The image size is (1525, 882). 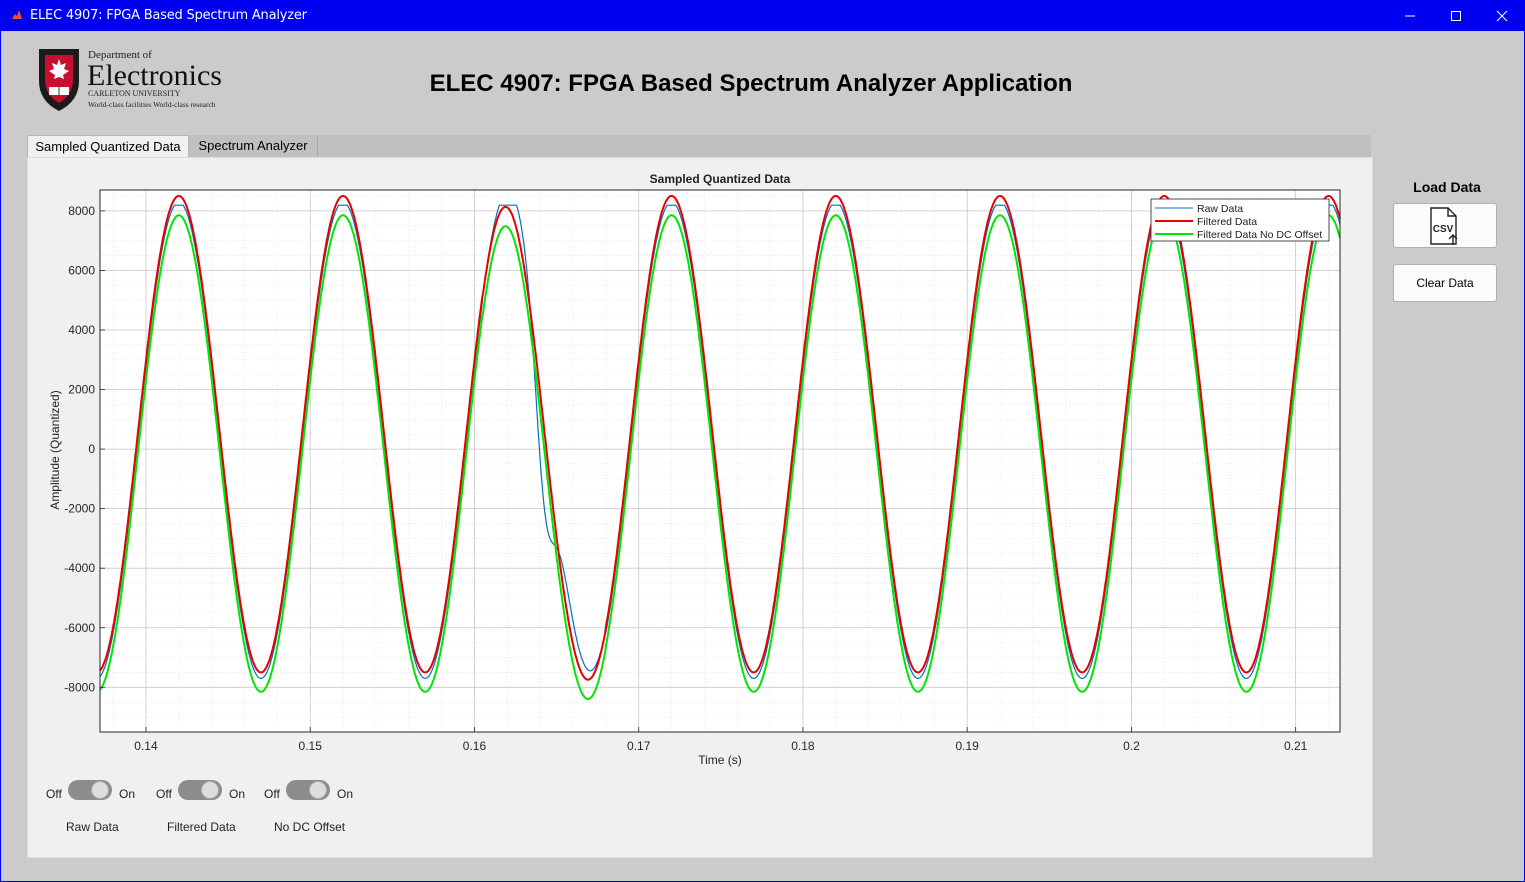 What do you see at coordinates (81, 270) in the screenshot?
I see `y-tick-label: 6000` at bounding box center [81, 270].